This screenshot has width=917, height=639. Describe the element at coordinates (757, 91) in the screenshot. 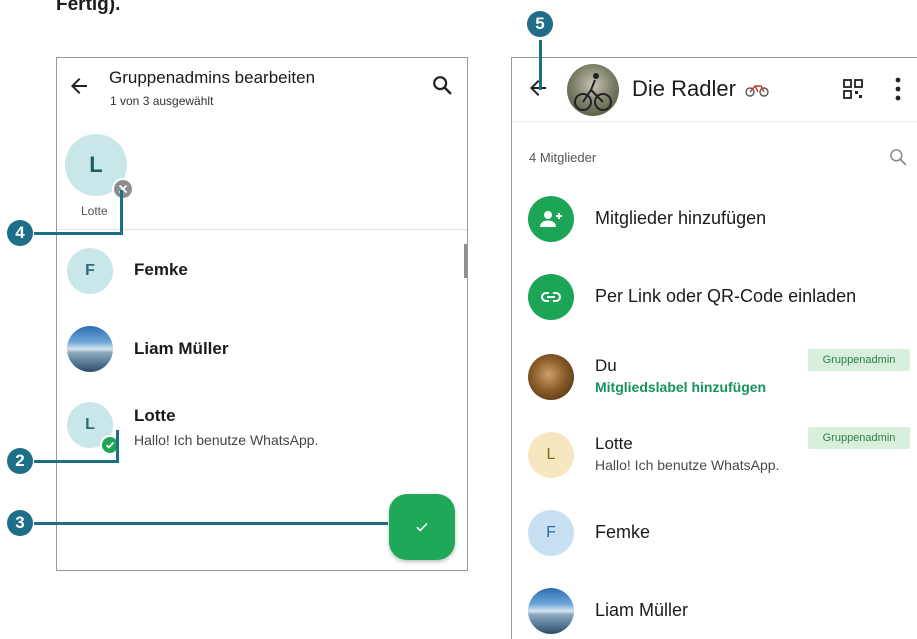

I see `bicycle-emoji-icon` at that location.